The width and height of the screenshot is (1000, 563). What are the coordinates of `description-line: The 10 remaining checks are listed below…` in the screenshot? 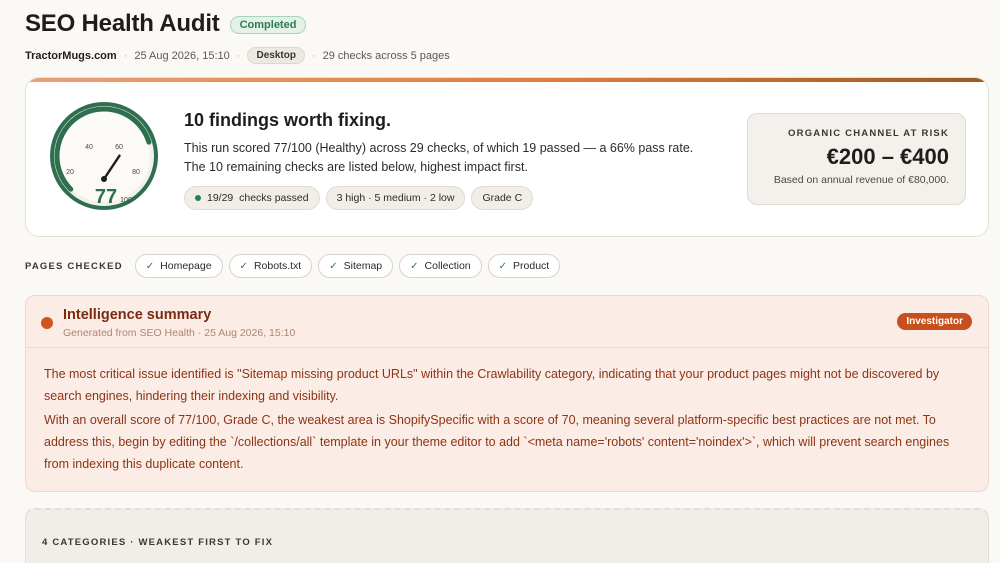 It's located at (356, 167).